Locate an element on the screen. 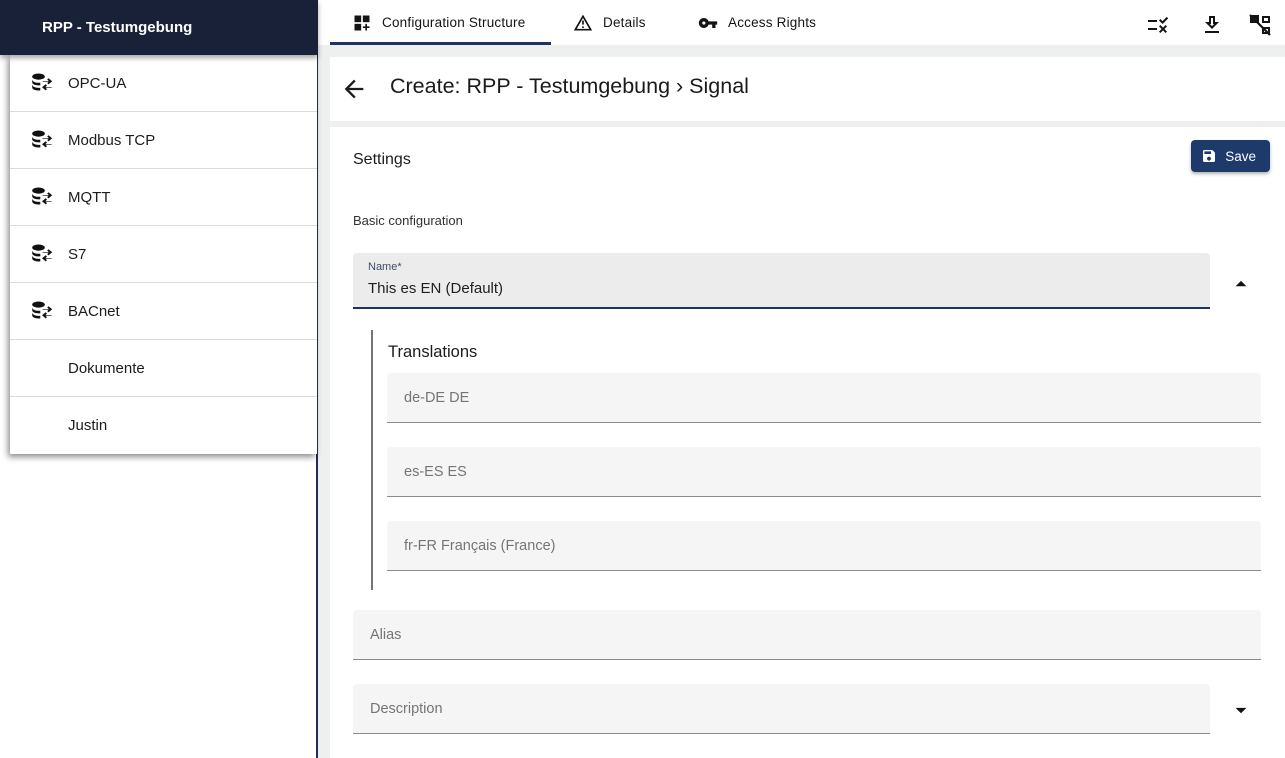  tab-label: Access Rights is located at coordinates (772, 22).